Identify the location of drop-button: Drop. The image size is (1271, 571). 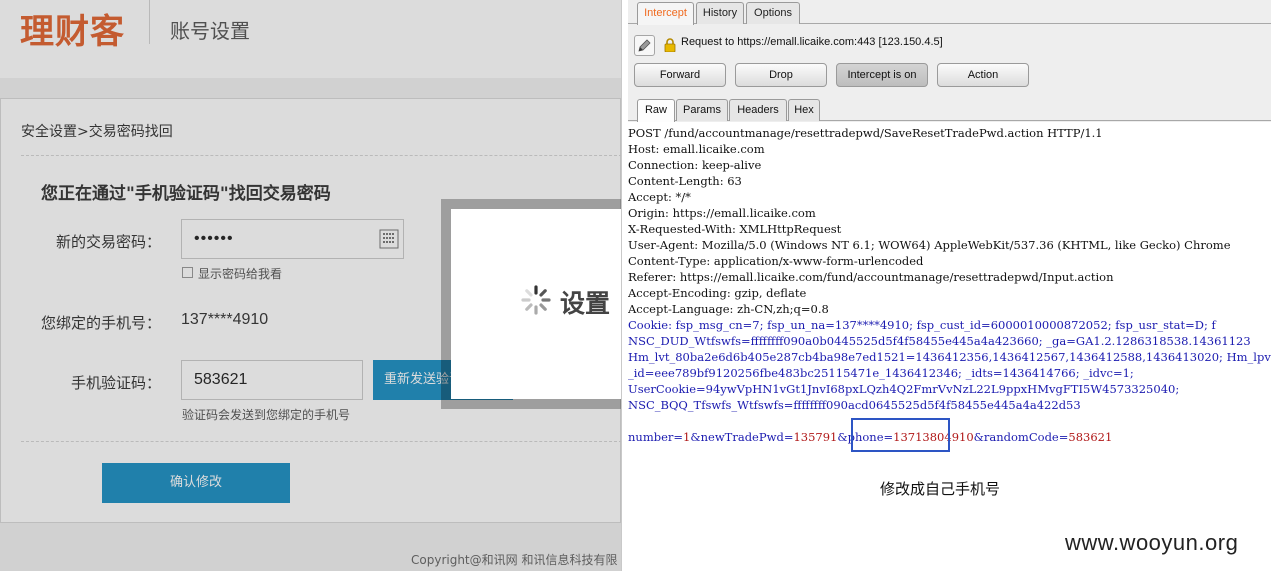
(781, 75).